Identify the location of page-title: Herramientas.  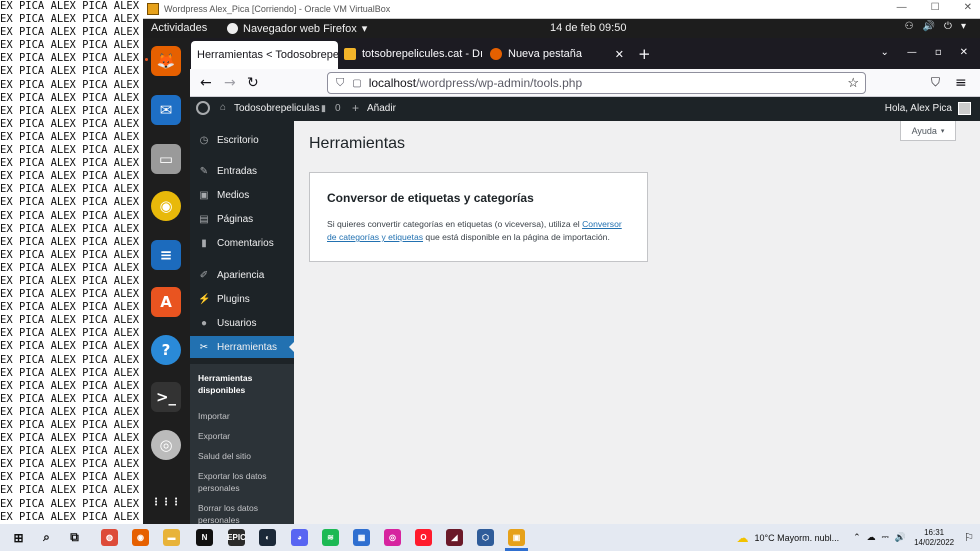
(357, 143).